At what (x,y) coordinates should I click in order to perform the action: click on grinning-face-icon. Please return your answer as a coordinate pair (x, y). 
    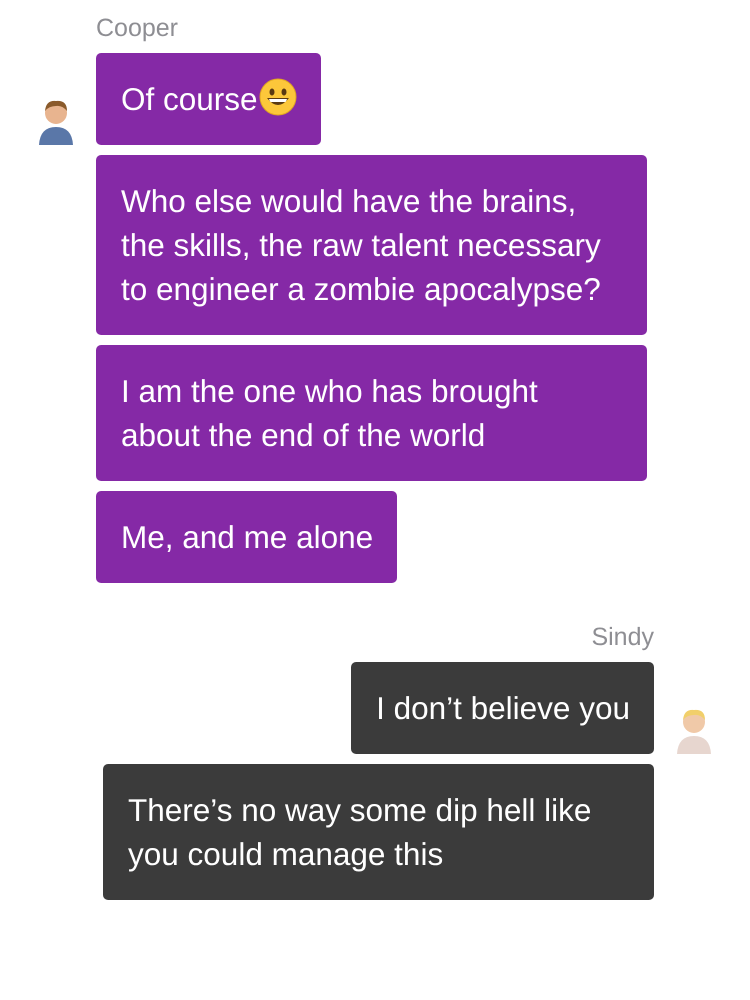
    Looking at the image, I should click on (277, 97).